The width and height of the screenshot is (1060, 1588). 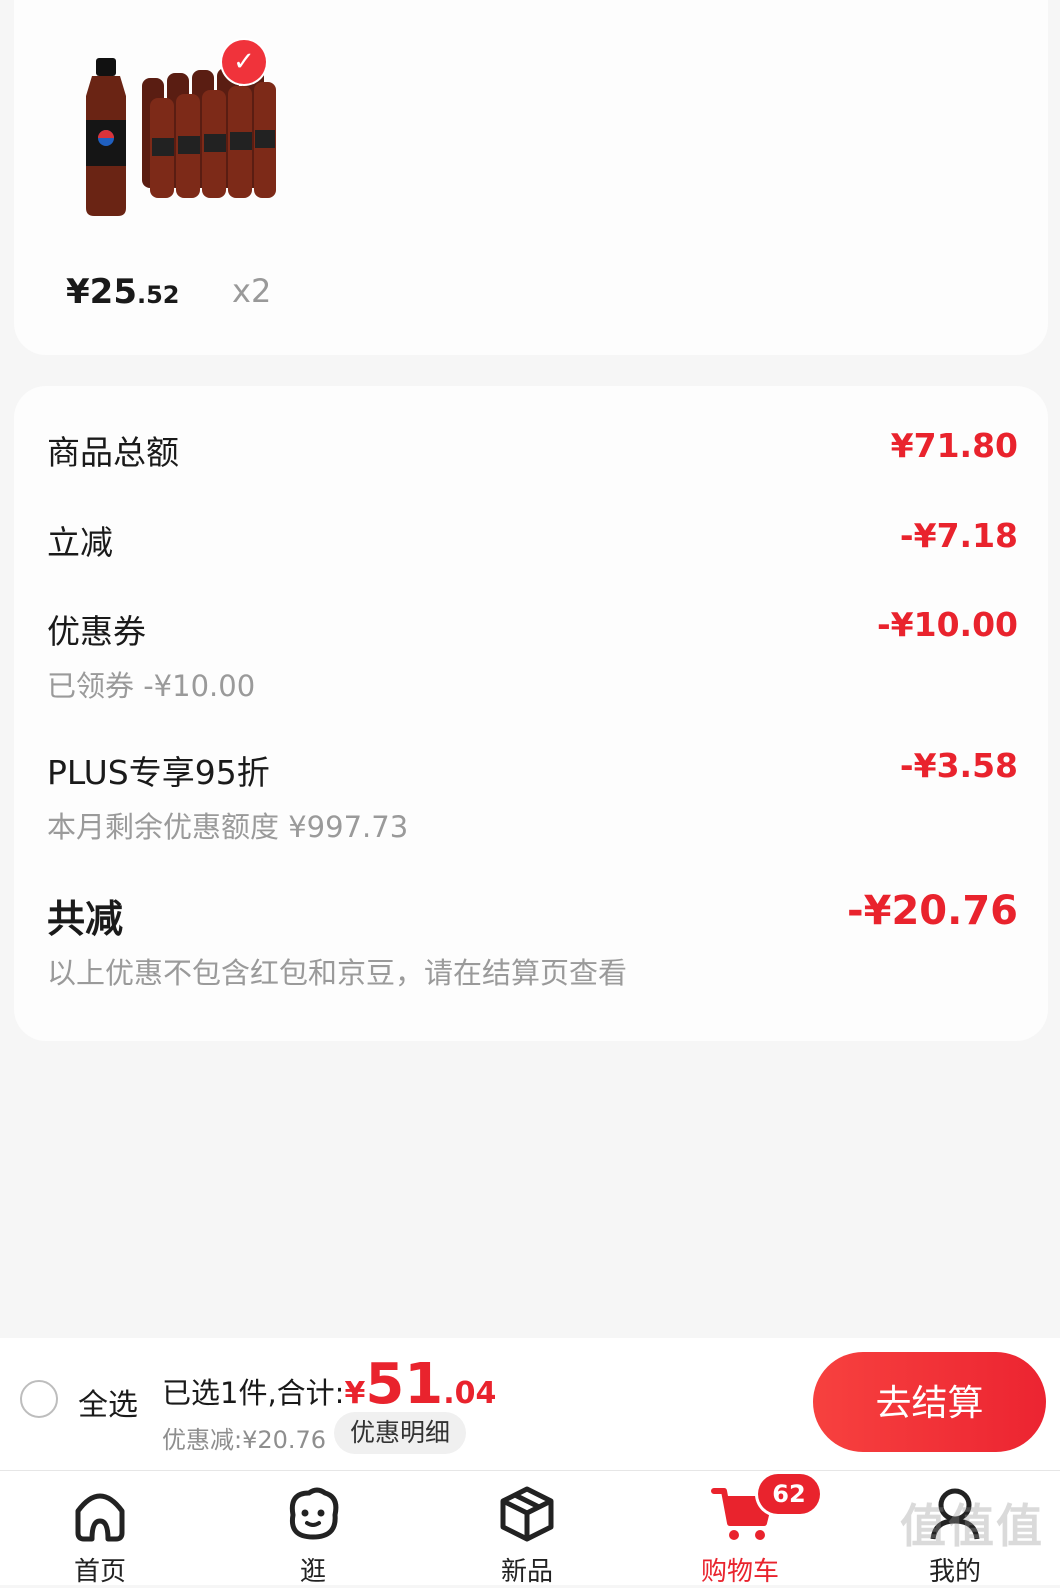 What do you see at coordinates (108, 1402) in the screenshot?
I see `select-all-label: 全选` at bounding box center [108, 1402].